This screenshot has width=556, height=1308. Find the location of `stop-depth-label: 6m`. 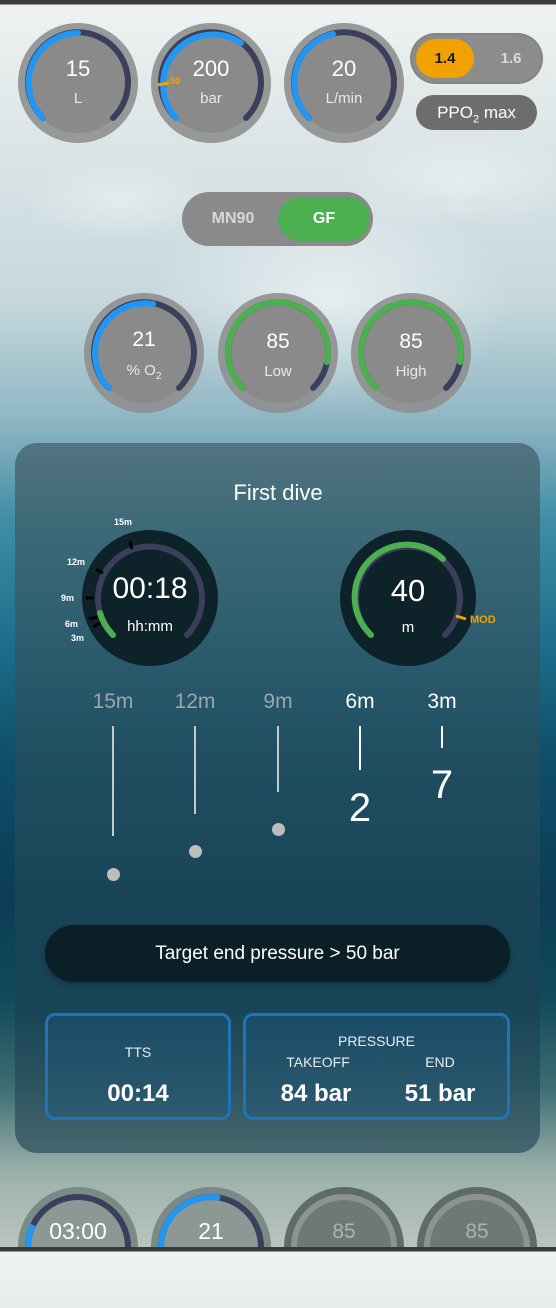

stop-depth-label: 6m is located at coordinates (360, 701).